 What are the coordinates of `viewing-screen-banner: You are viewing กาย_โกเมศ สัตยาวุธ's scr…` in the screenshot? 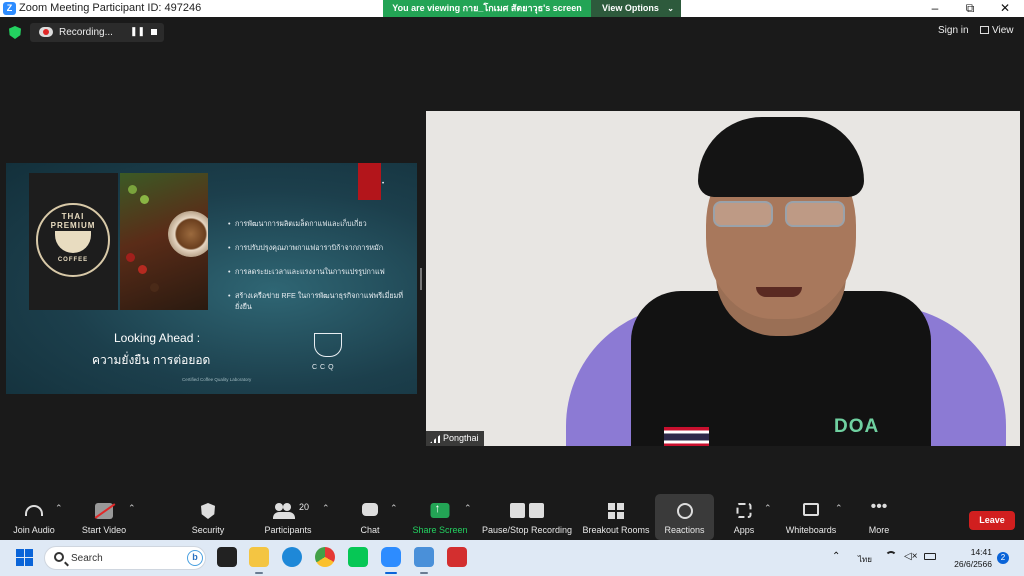 It's located at (487, 8).